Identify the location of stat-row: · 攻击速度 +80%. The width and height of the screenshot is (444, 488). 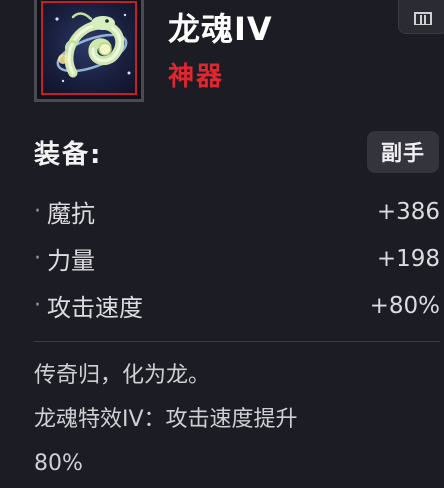
(237, 305).